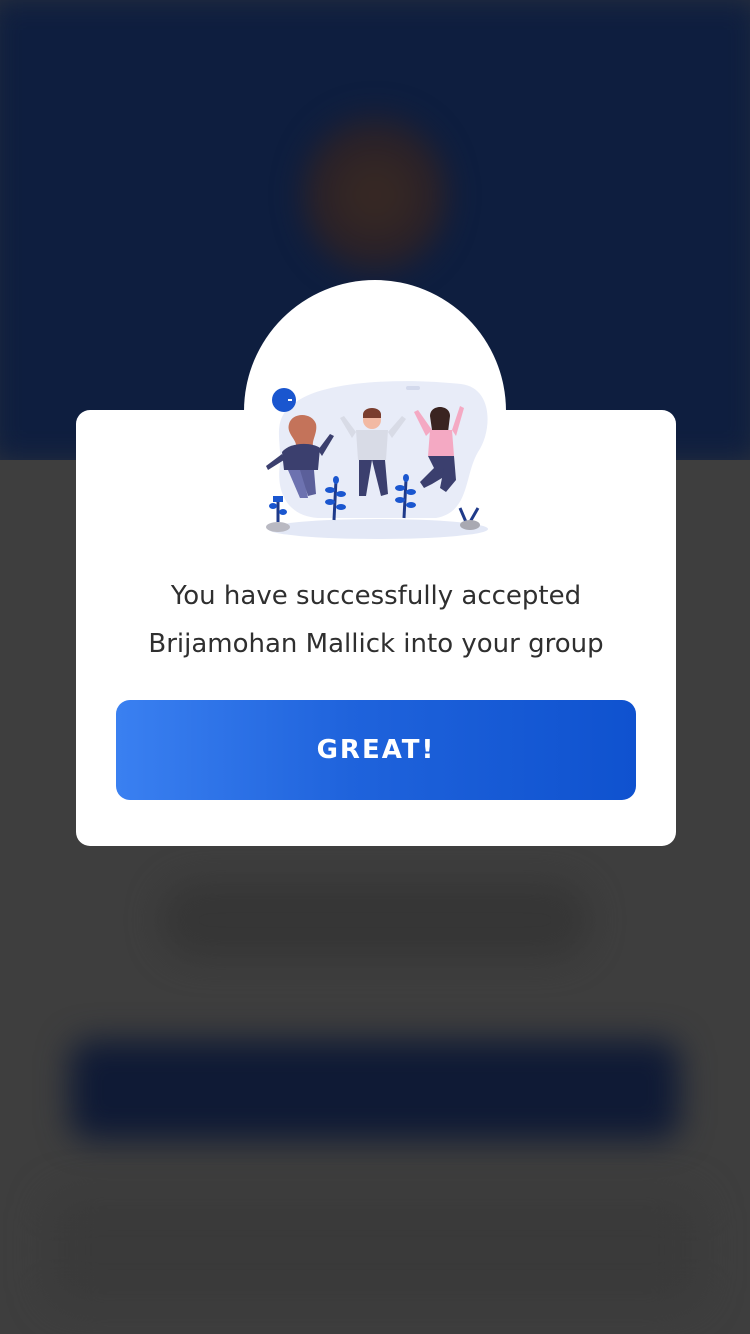 The width and height of the screenshot is (750, 1334). Describe the element at coordinates (377, 460) in the screenshot. I see `celebration-jumping-people-icon` at that location.